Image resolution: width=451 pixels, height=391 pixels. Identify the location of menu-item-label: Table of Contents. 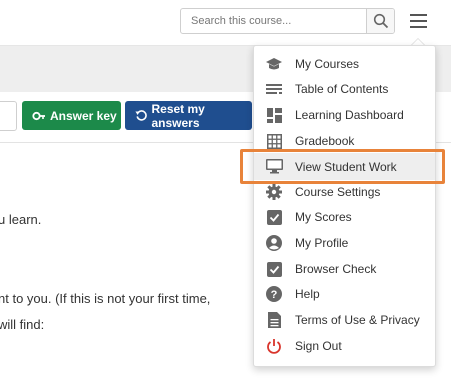
(342, 89).